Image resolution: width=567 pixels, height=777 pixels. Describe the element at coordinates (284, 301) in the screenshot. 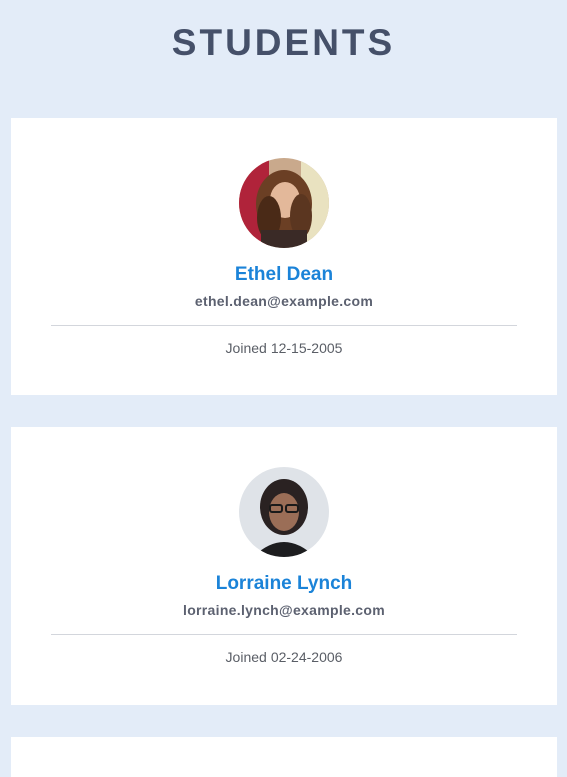

I see `student-email: ethel.dean@example.com` at that location.